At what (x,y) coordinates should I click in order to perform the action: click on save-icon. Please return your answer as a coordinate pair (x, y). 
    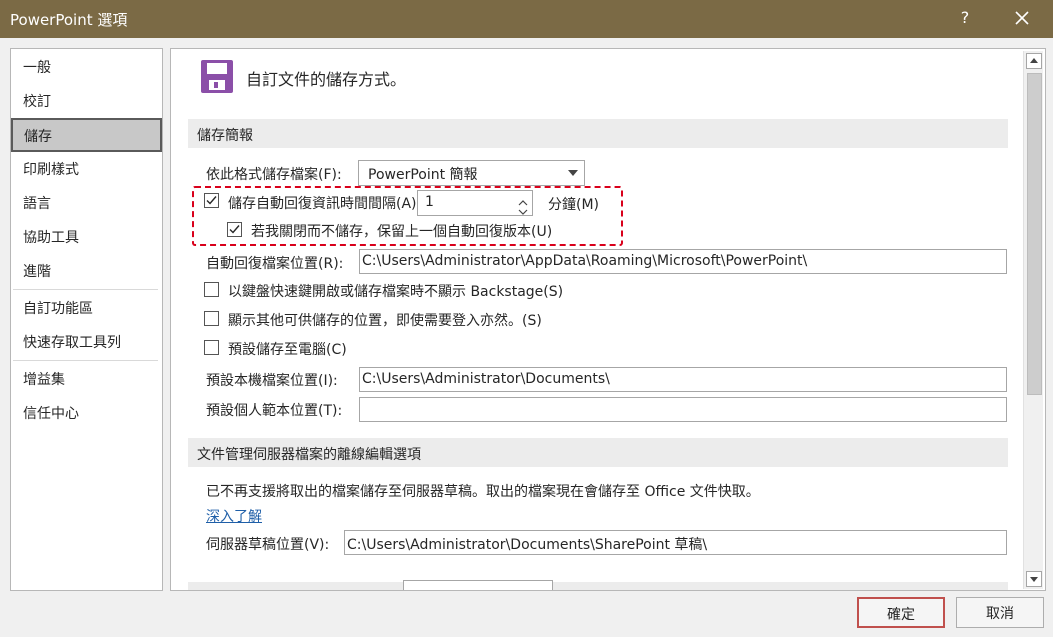
    Looking at the image, I should click on (217, 76).